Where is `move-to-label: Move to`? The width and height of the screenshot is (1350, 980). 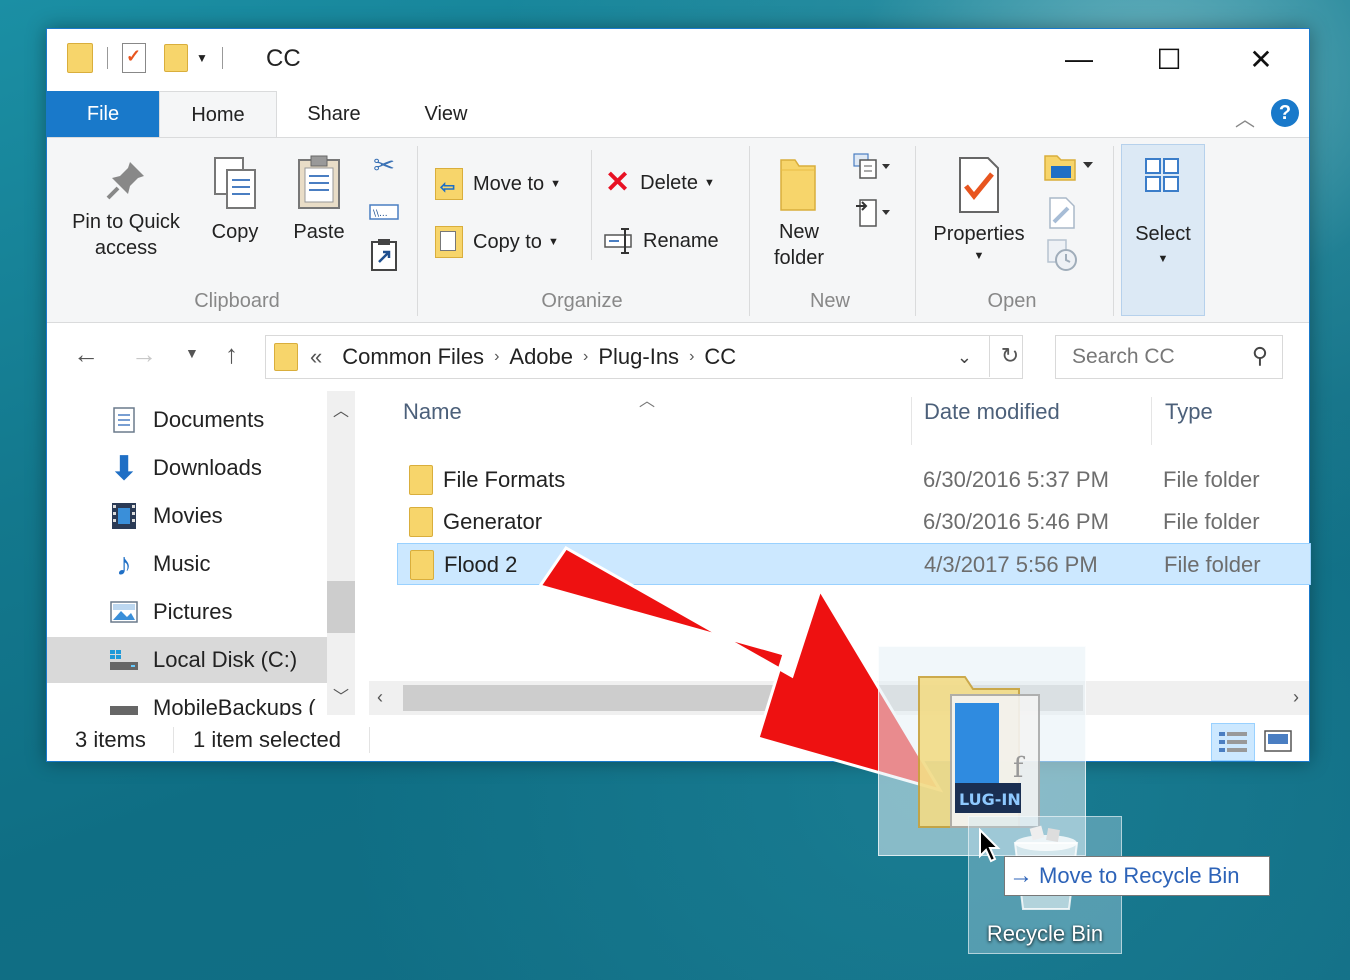 move-to-label: Move to is located at coordinates (509, 183).